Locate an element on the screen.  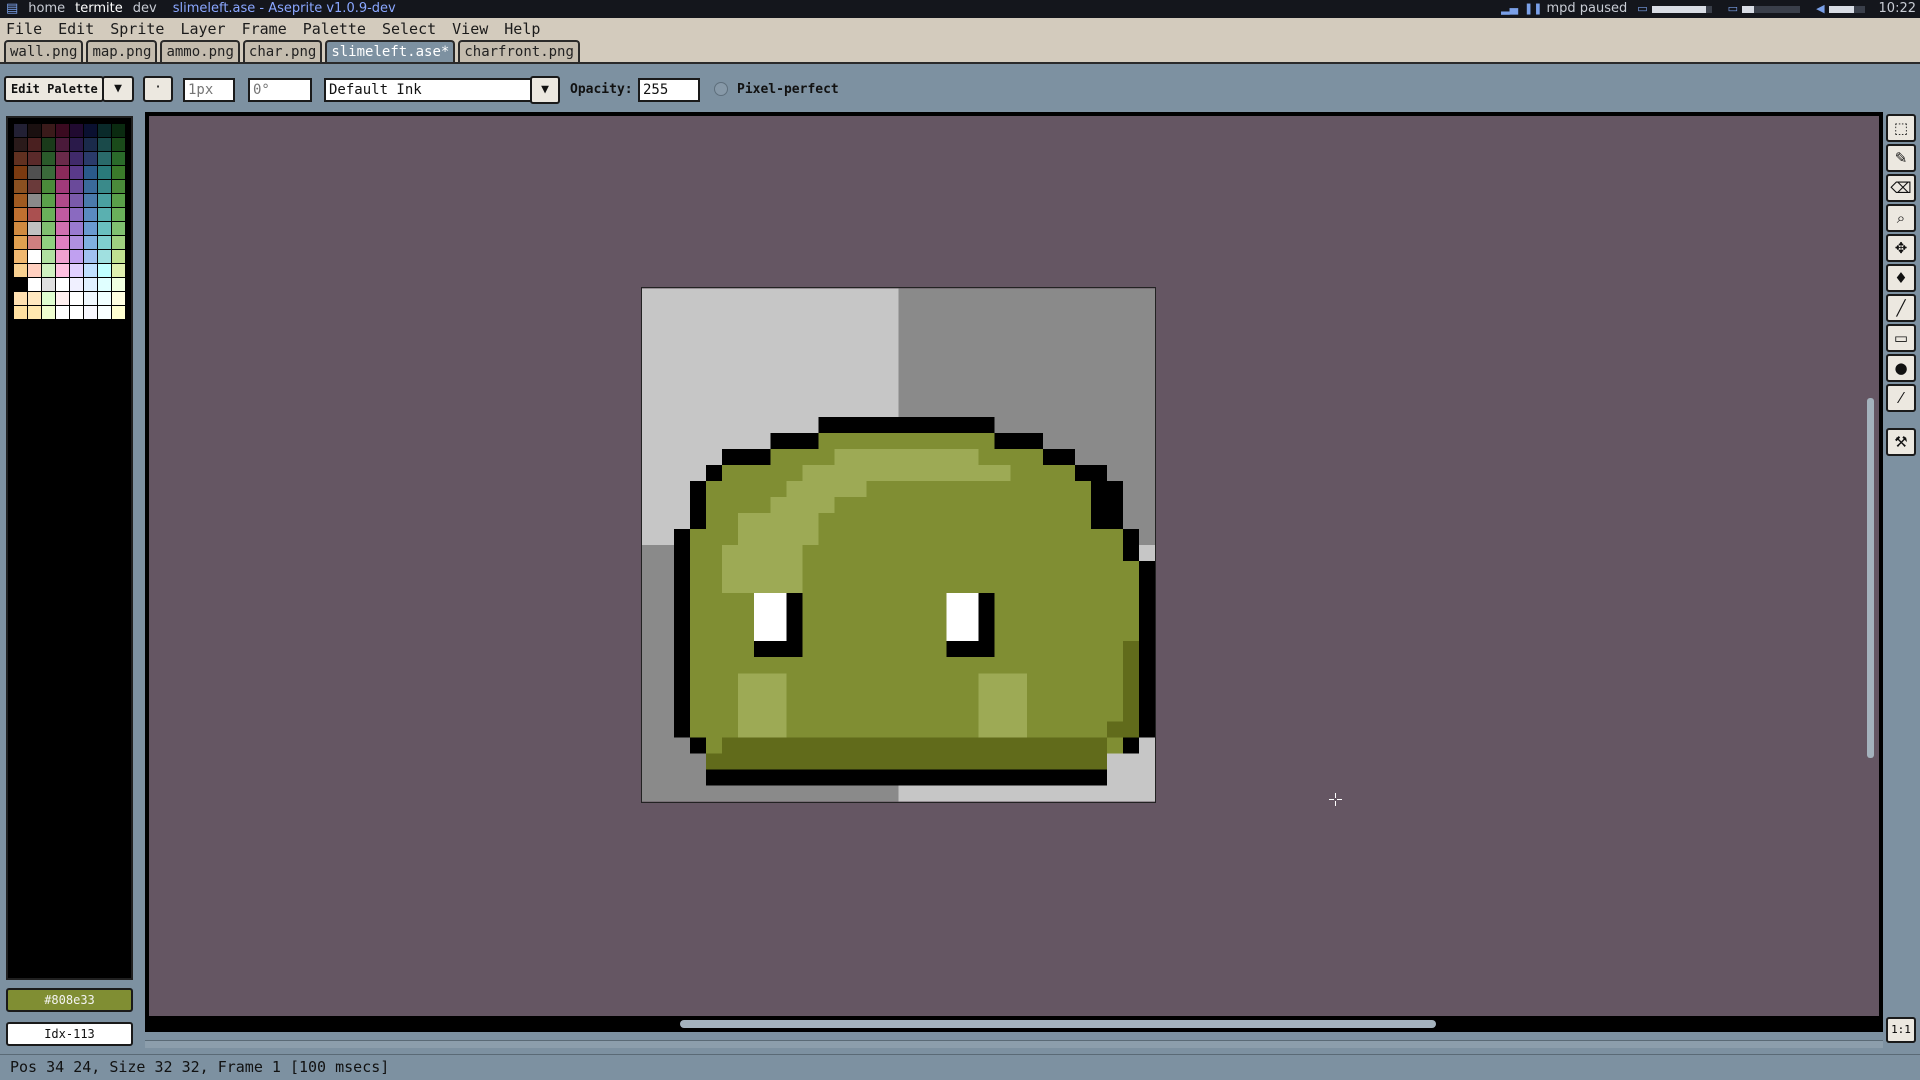
zoom-reset-button: 1:1 is located at coordinates (1901, 1030).